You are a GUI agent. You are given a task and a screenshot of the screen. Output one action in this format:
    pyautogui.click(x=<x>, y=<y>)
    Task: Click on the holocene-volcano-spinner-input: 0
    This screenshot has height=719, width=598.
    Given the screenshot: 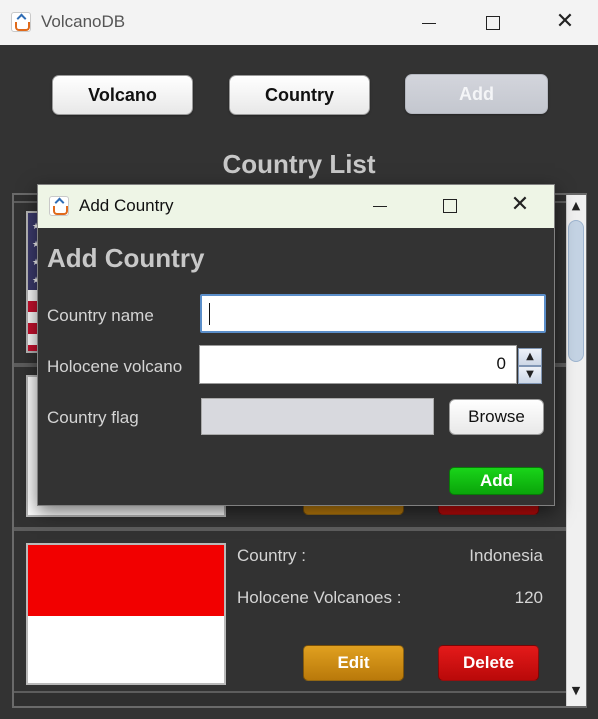 What is the action you would take?
    pyautogui.click(x=358, y=364)
    